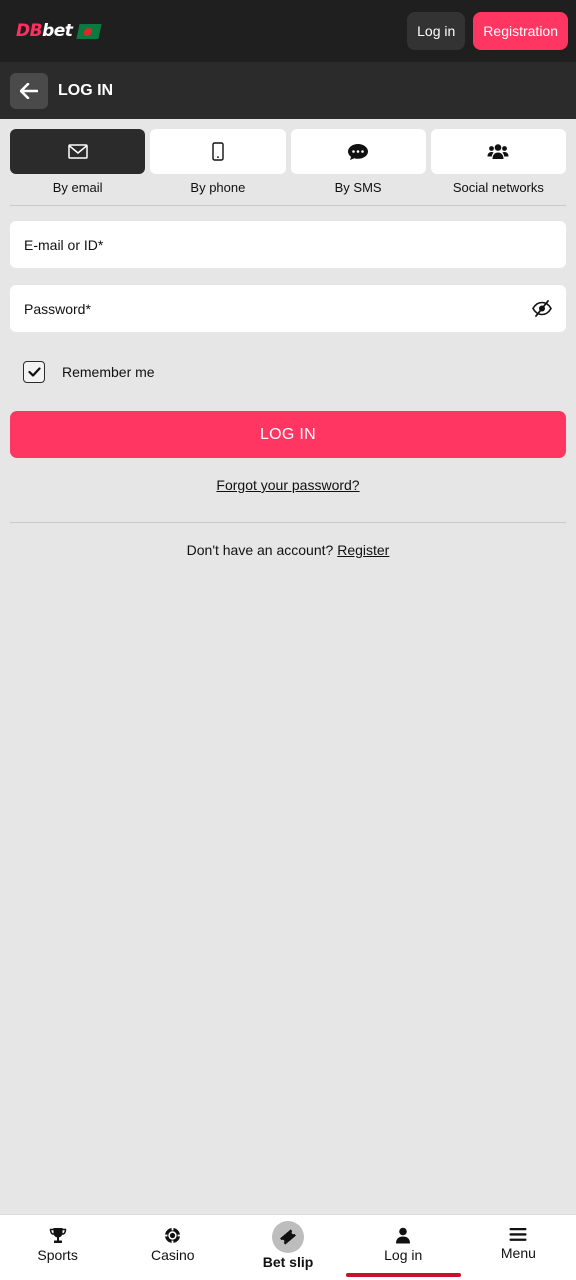 The height and width of the screenshot is (1280, 576). What do you see at coordinates (173, 1235) in the screenshot?
I see `casino-chip-icon` at bounding box center [173, 1235].